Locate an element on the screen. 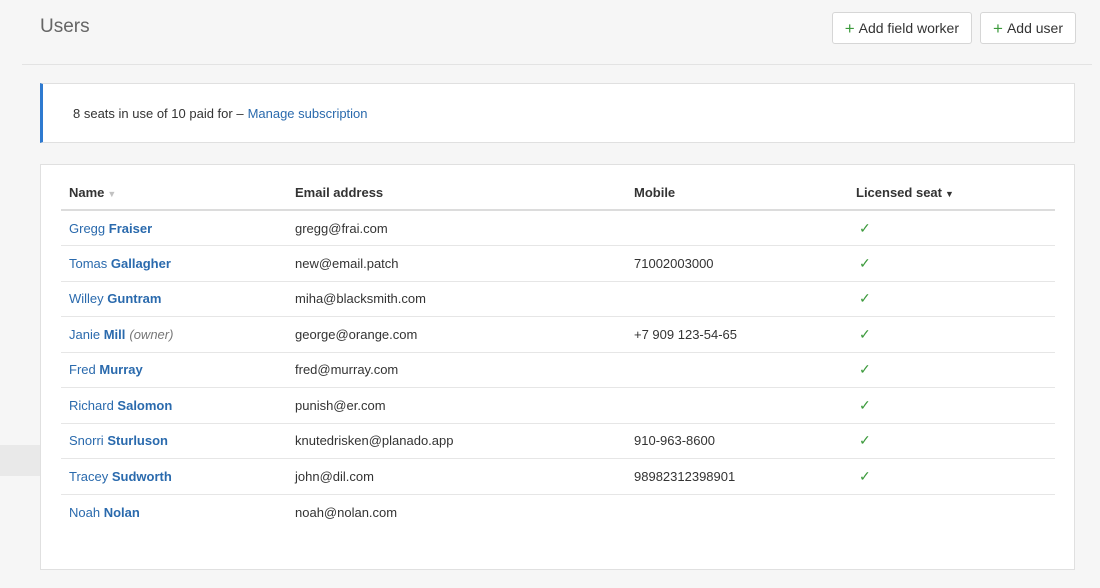 This screenshot has height=588, width=1100. header-divider is located at coordinates (557, 64).